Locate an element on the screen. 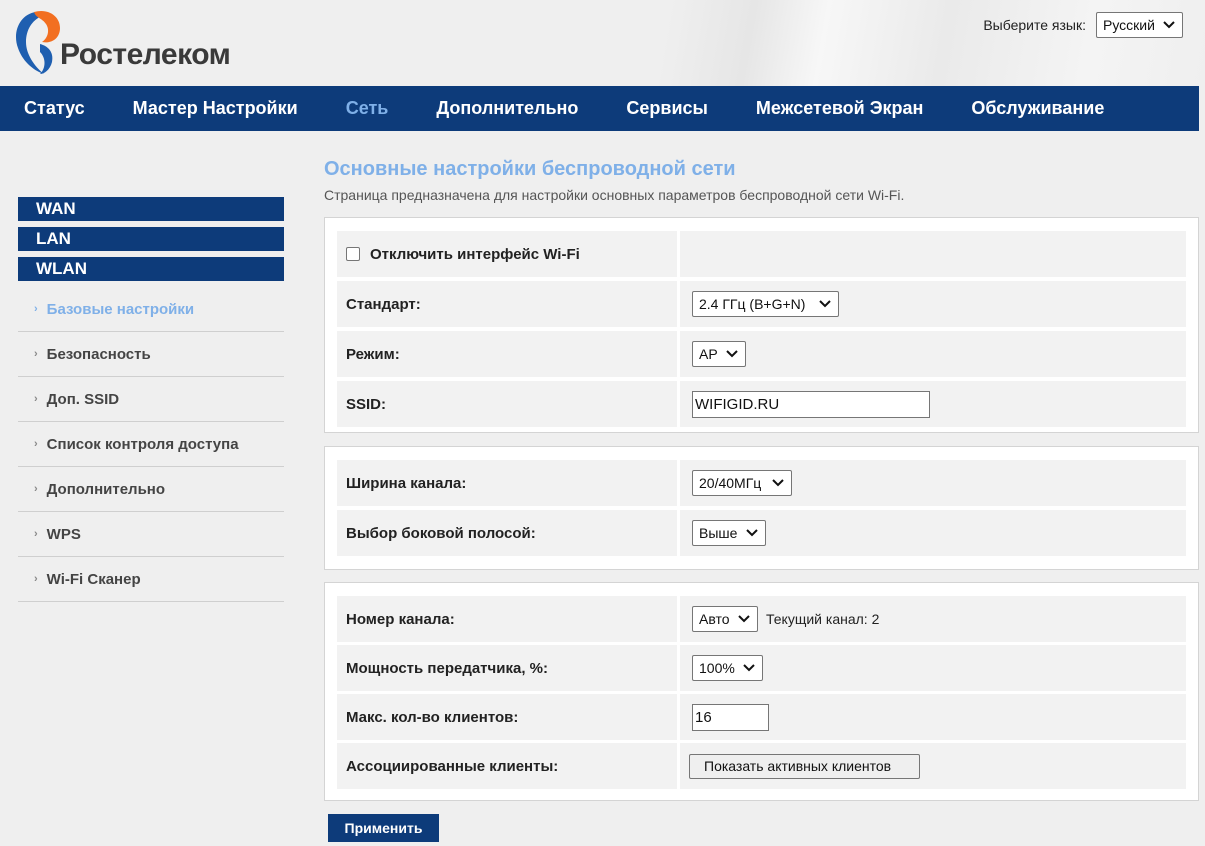  sideband-value-cell: Выше is located at coordinates (933, 533).